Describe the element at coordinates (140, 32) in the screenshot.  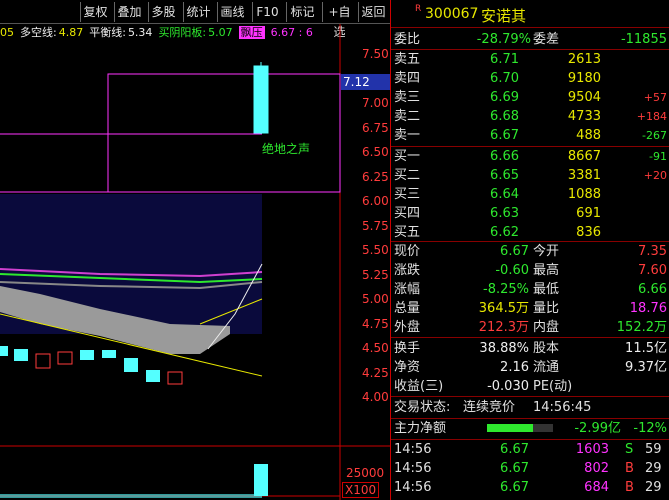
I see `pingheng-value: 5.34` at that location.